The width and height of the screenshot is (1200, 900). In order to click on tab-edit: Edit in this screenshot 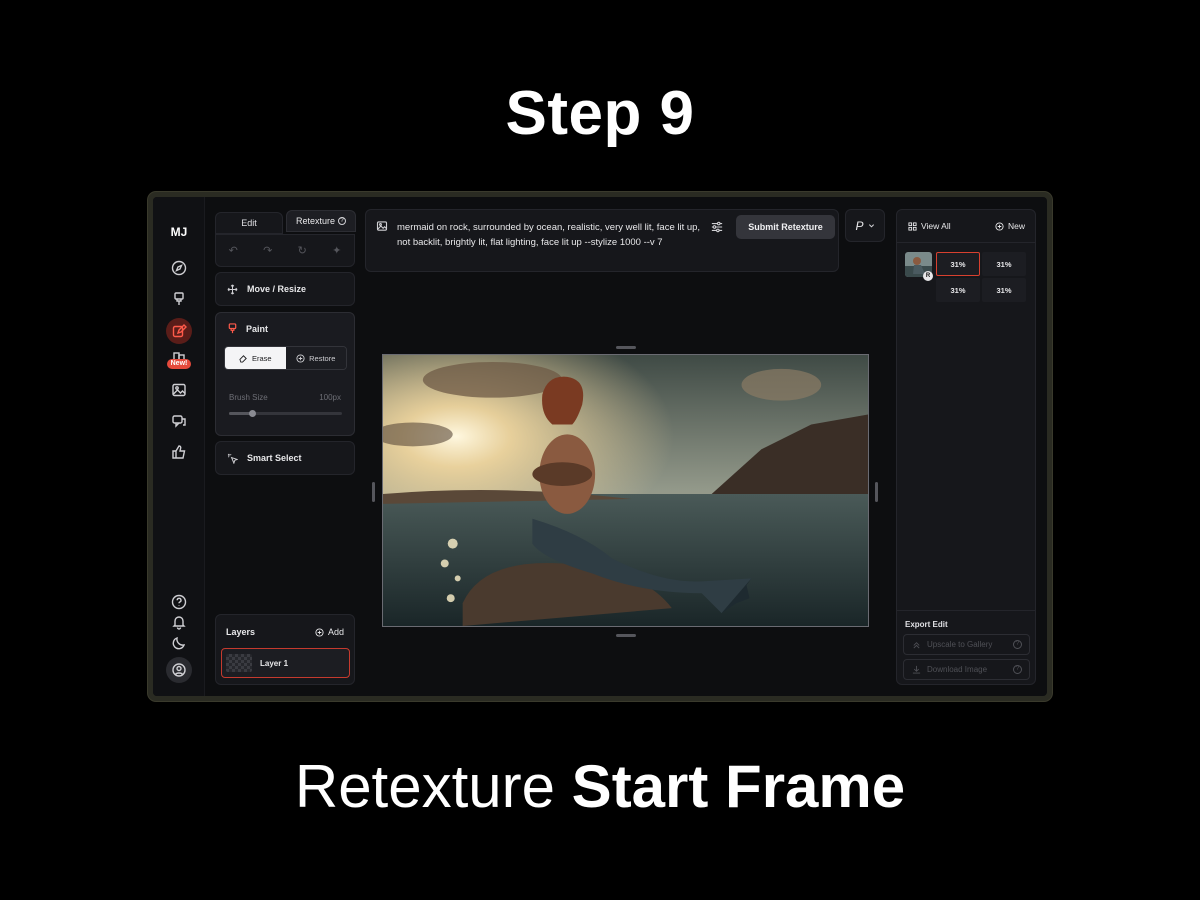, I will do `click(249, 223)`.